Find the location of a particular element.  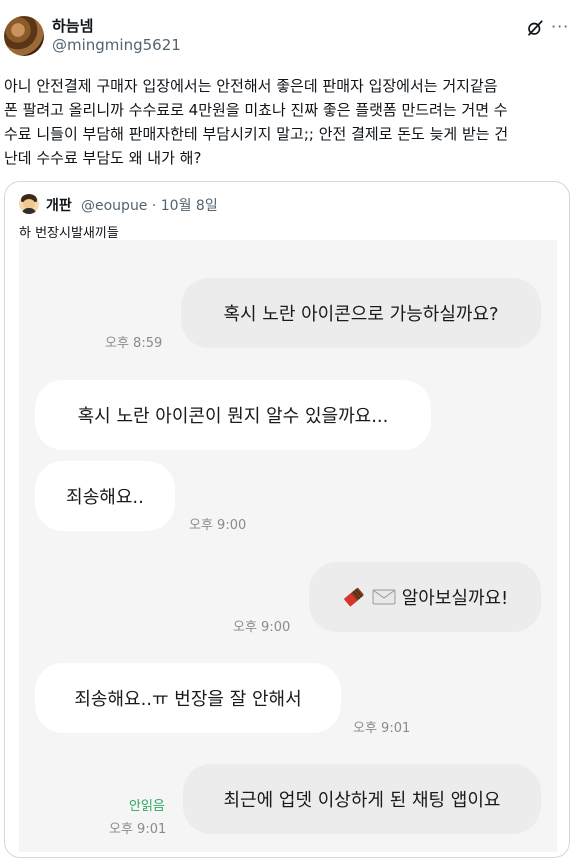

chat-message-text: 죄송해요..ㅠ 번장을 잘 안해서 is located at coordinates (188, 699).